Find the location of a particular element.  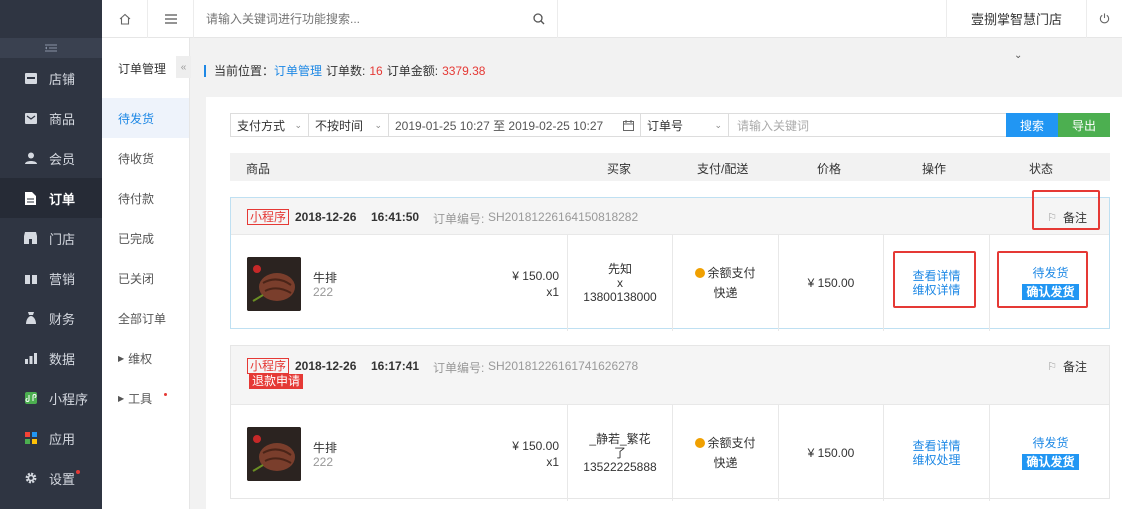

nav-item-label: 设置 is located at coordinates (62, 479).